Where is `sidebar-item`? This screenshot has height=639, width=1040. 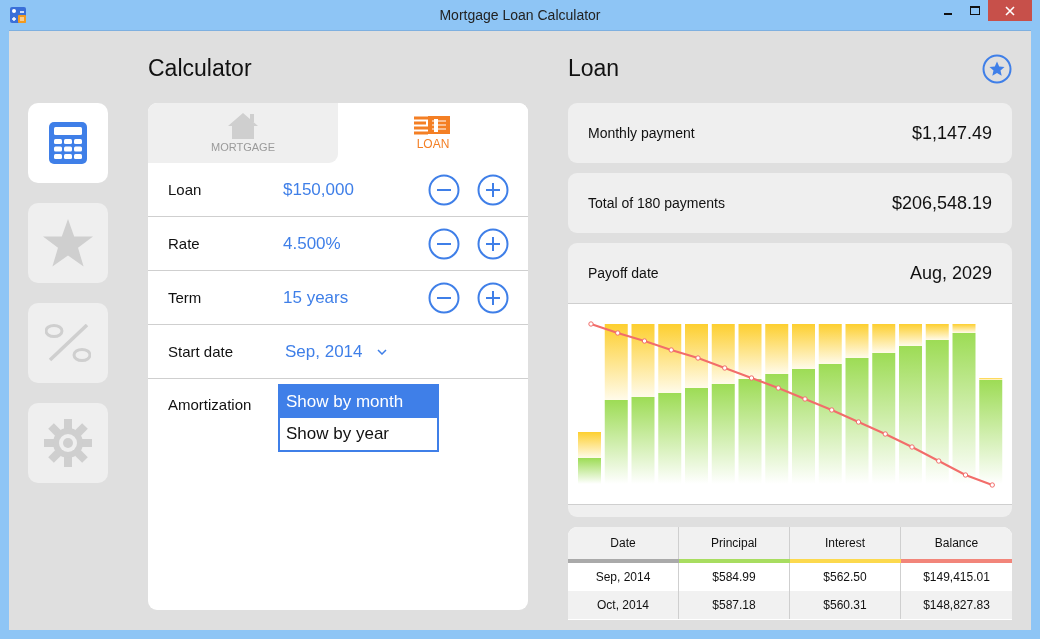 sidebar-item is located at coordinates (68, 143).